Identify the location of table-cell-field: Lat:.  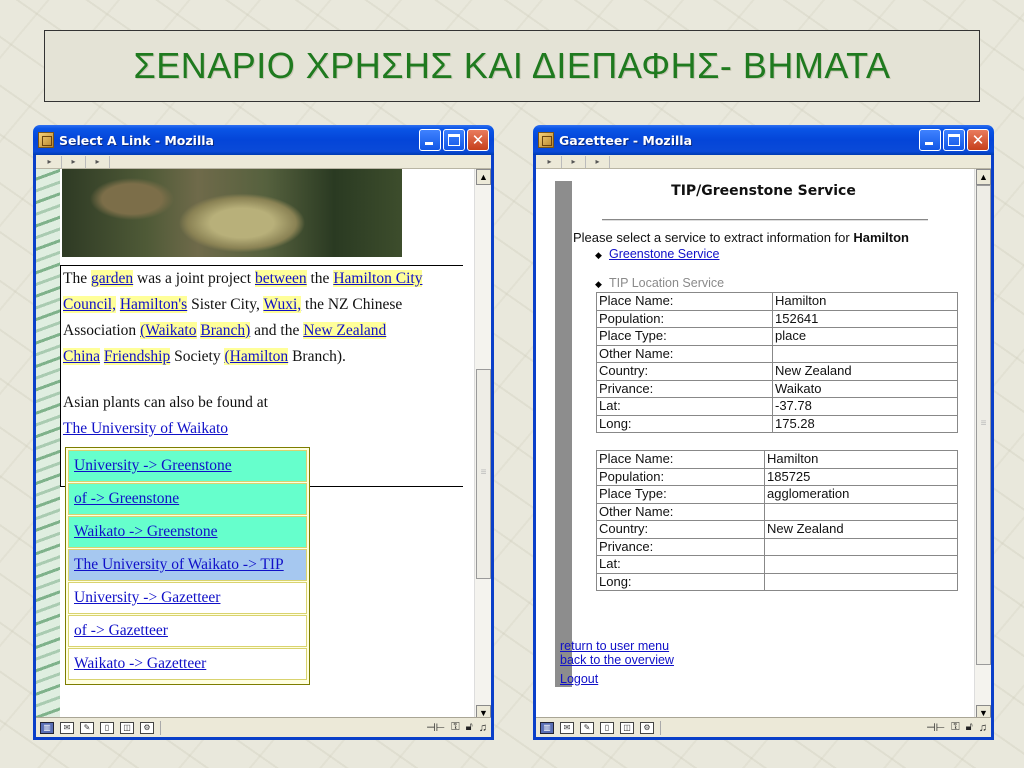
(684, 406).